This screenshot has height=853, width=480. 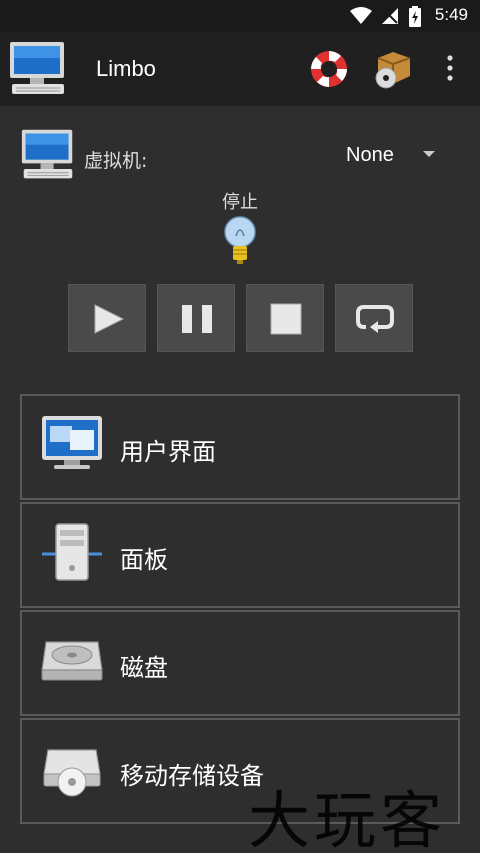 What do you see at coordinates (116, 161) in the screenshot?
I see `vm-label: 虚拟机:` at bounding box center [116, 161].